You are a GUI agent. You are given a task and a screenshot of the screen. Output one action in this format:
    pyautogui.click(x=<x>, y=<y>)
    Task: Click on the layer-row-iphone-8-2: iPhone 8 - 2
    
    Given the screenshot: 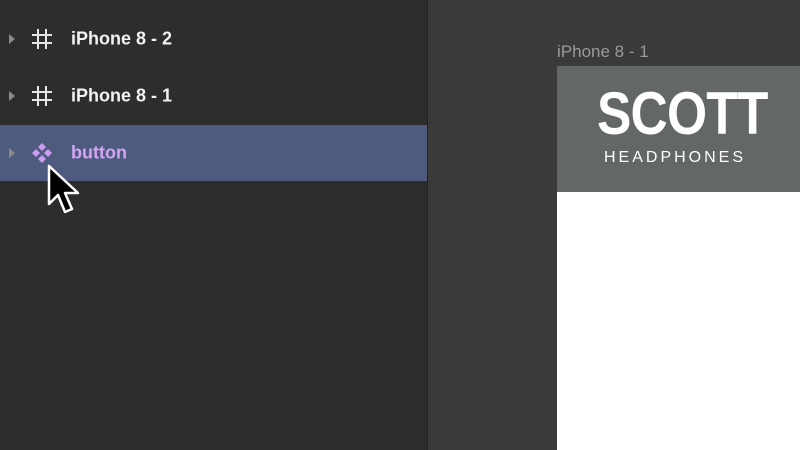 What is the action you would take?
    pyautogui.click(x=213, y=39)
    